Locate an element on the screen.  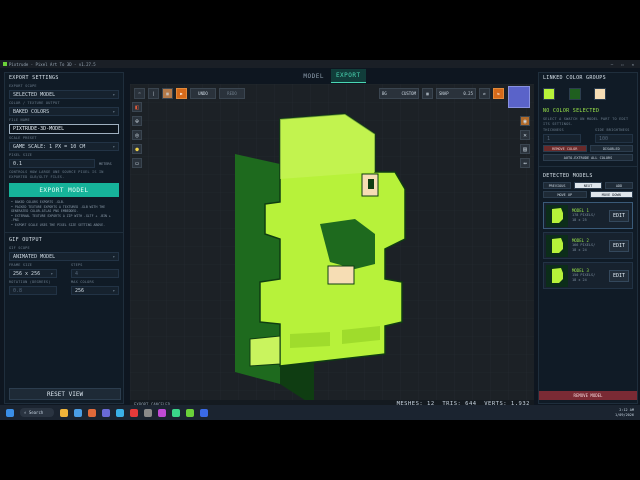
scale-preset-label: SCALE PRESET is located at coordinates (23, 138).